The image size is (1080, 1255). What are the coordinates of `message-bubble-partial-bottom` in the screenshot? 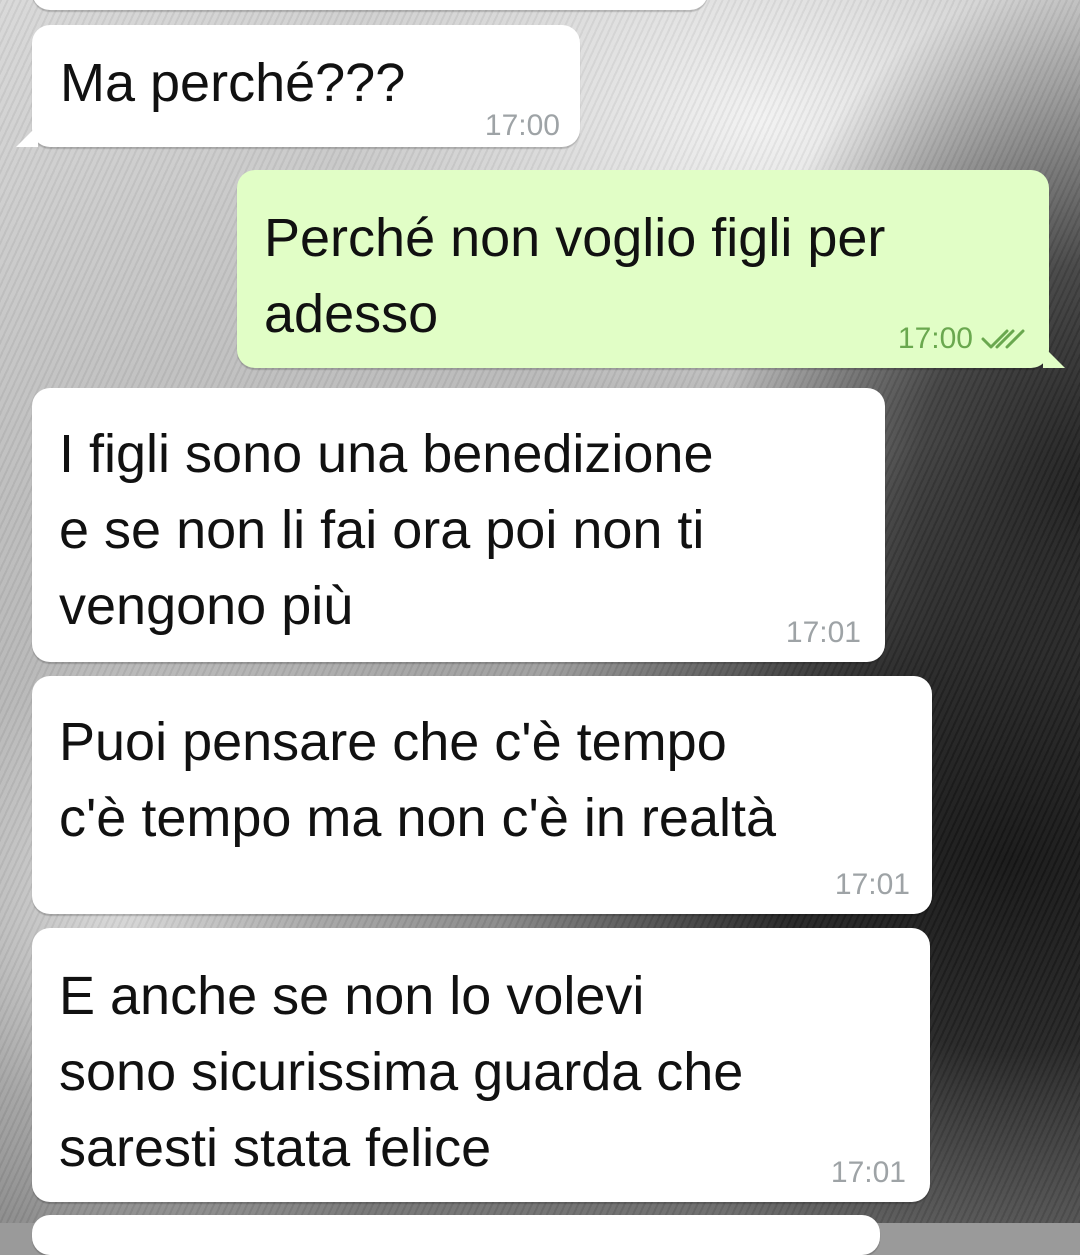 It's located at (456, 1235).